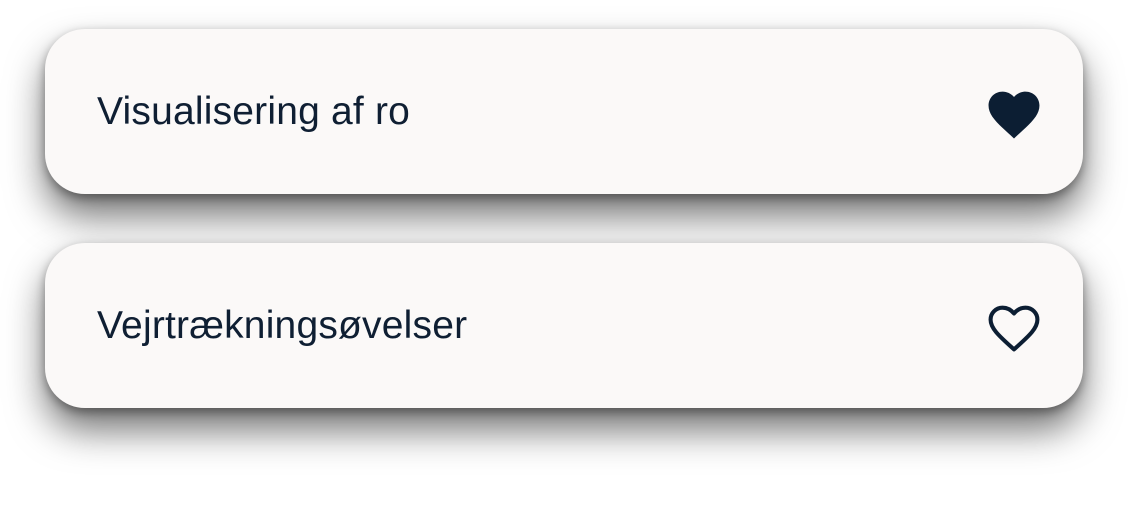  I want to click on list-item-label: Vejrtrækningsøvelser, so click(282, 325).